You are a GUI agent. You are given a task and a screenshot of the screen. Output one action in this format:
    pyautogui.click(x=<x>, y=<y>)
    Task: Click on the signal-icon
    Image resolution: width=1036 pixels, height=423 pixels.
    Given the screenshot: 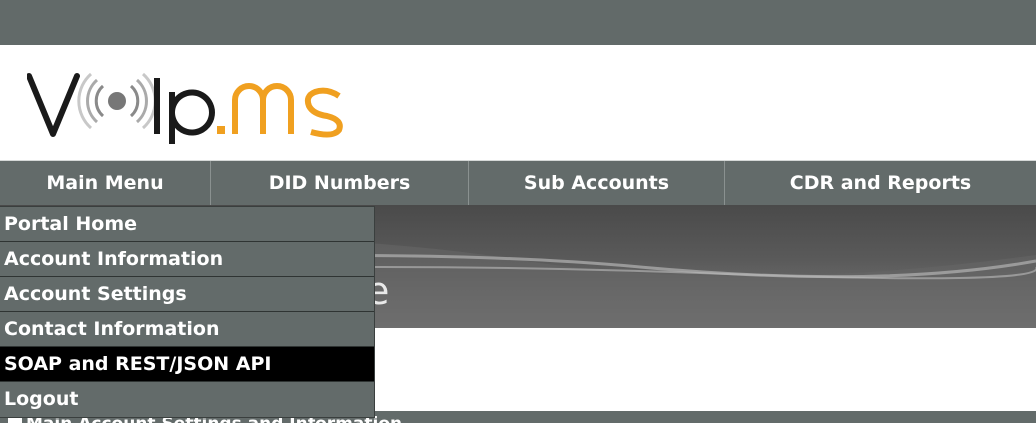 What is the action you would take?
    pyautogui.click(x=117, y=101)
    